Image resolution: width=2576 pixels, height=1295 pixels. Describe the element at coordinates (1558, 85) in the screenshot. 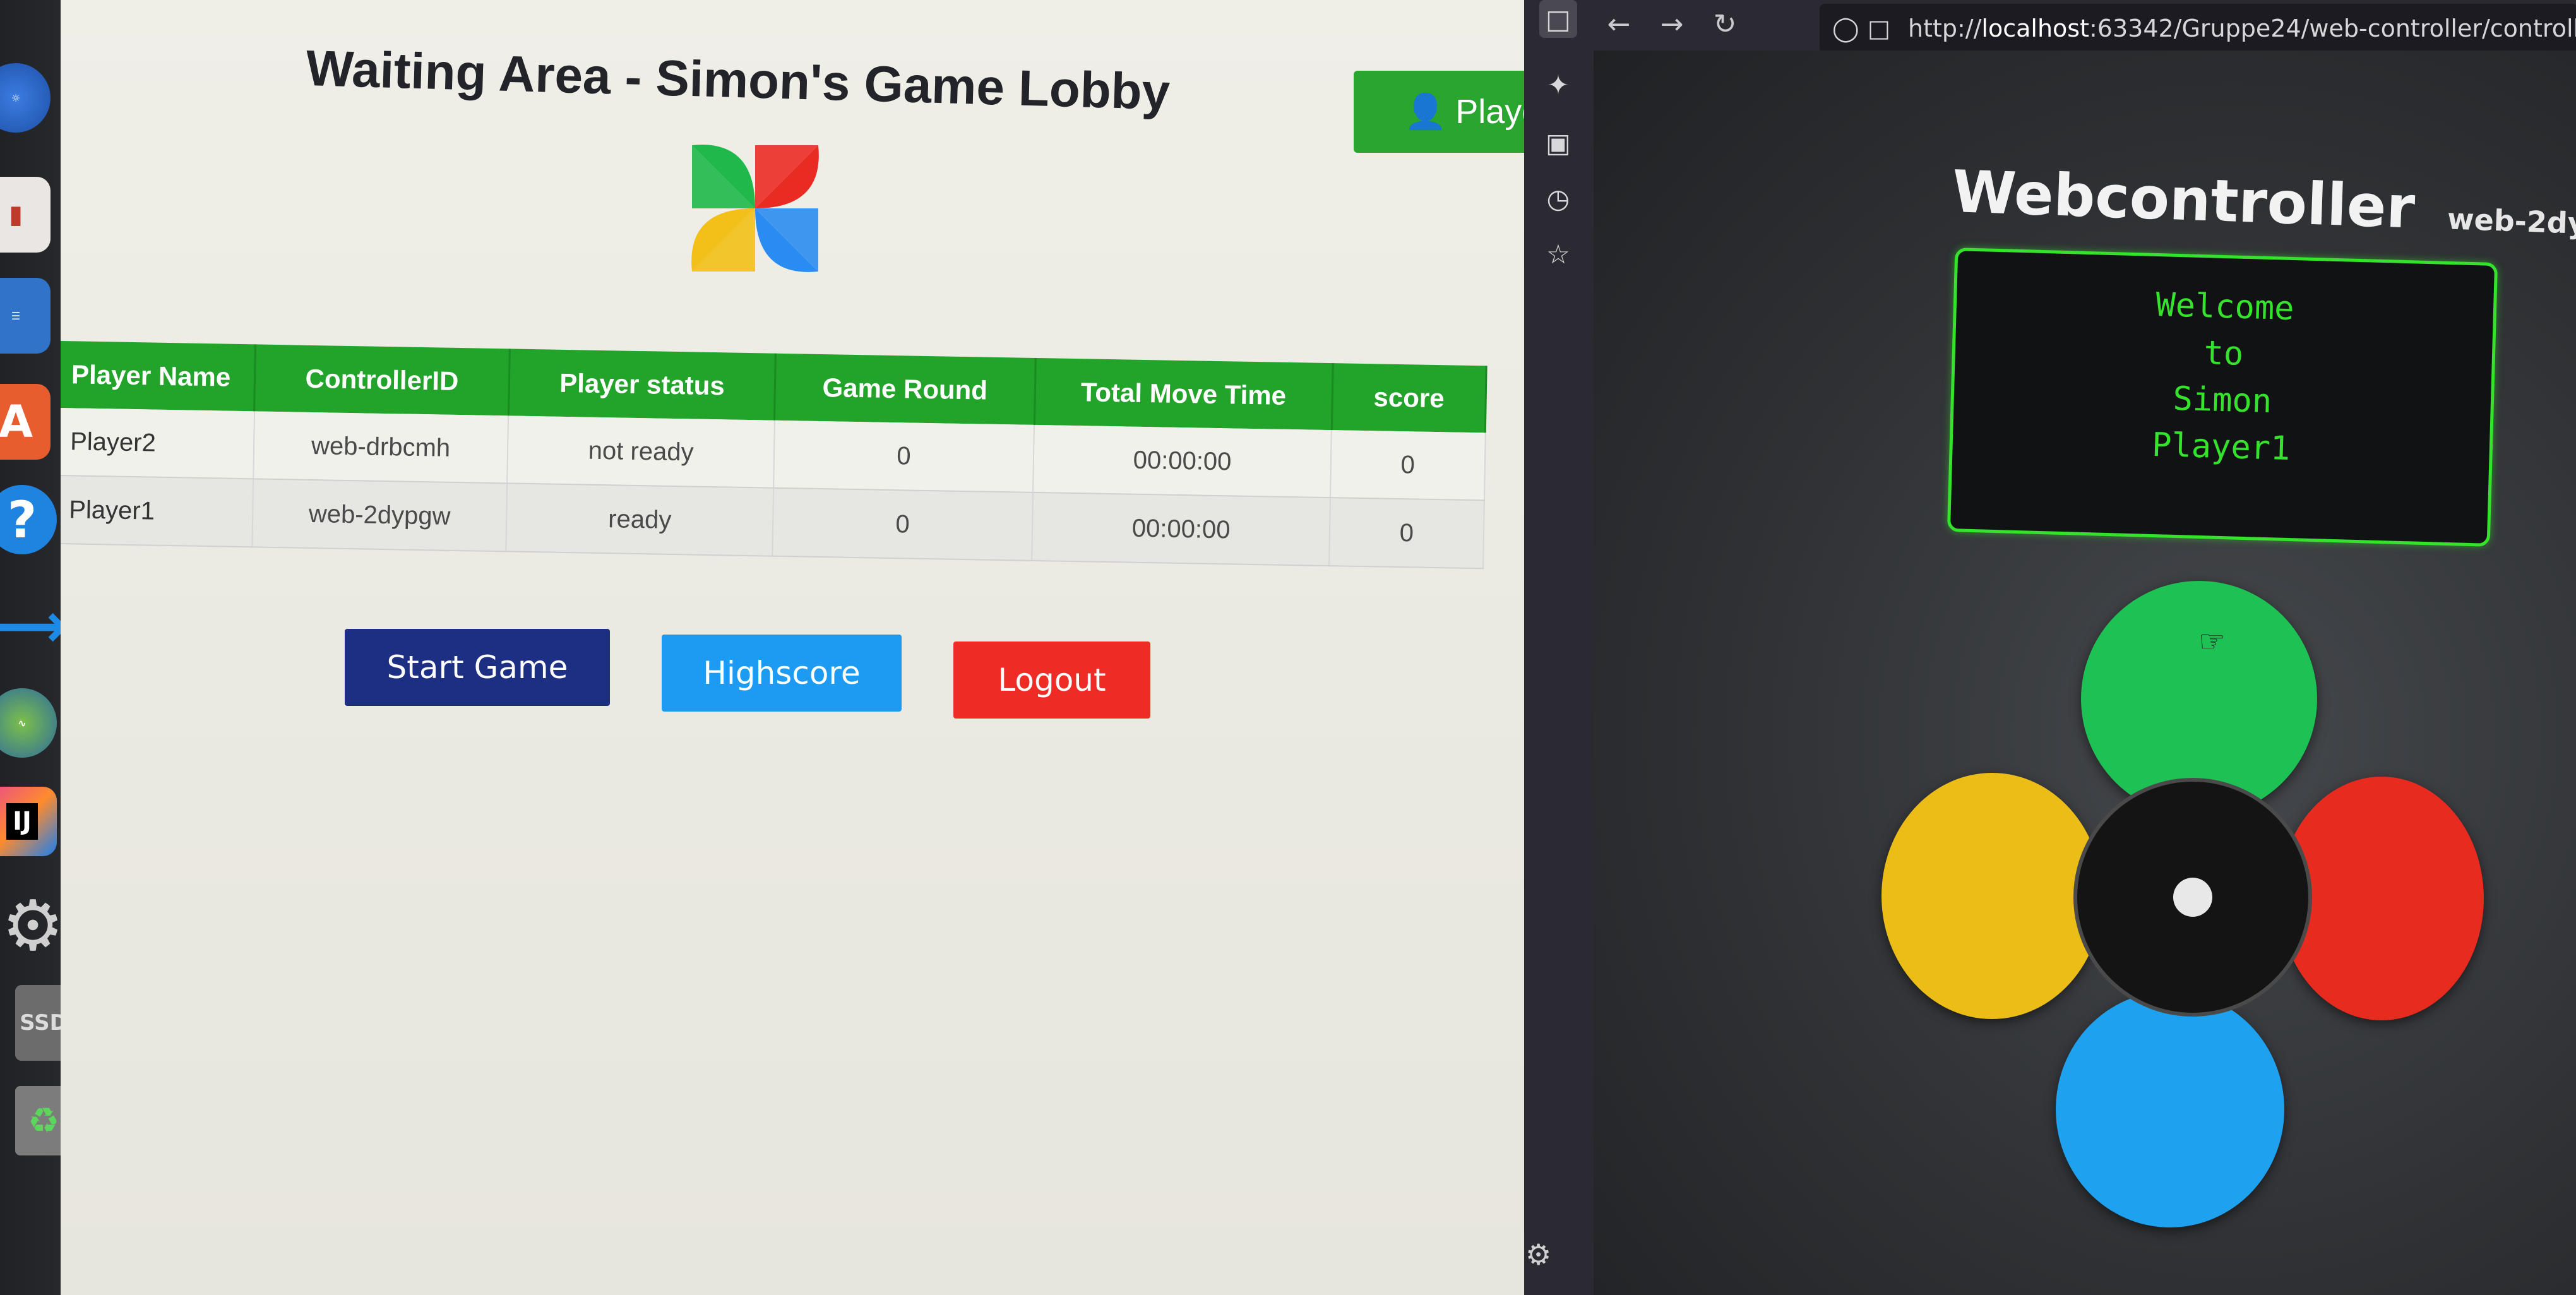

I see `ai-chat-icon: ✦` at that location.